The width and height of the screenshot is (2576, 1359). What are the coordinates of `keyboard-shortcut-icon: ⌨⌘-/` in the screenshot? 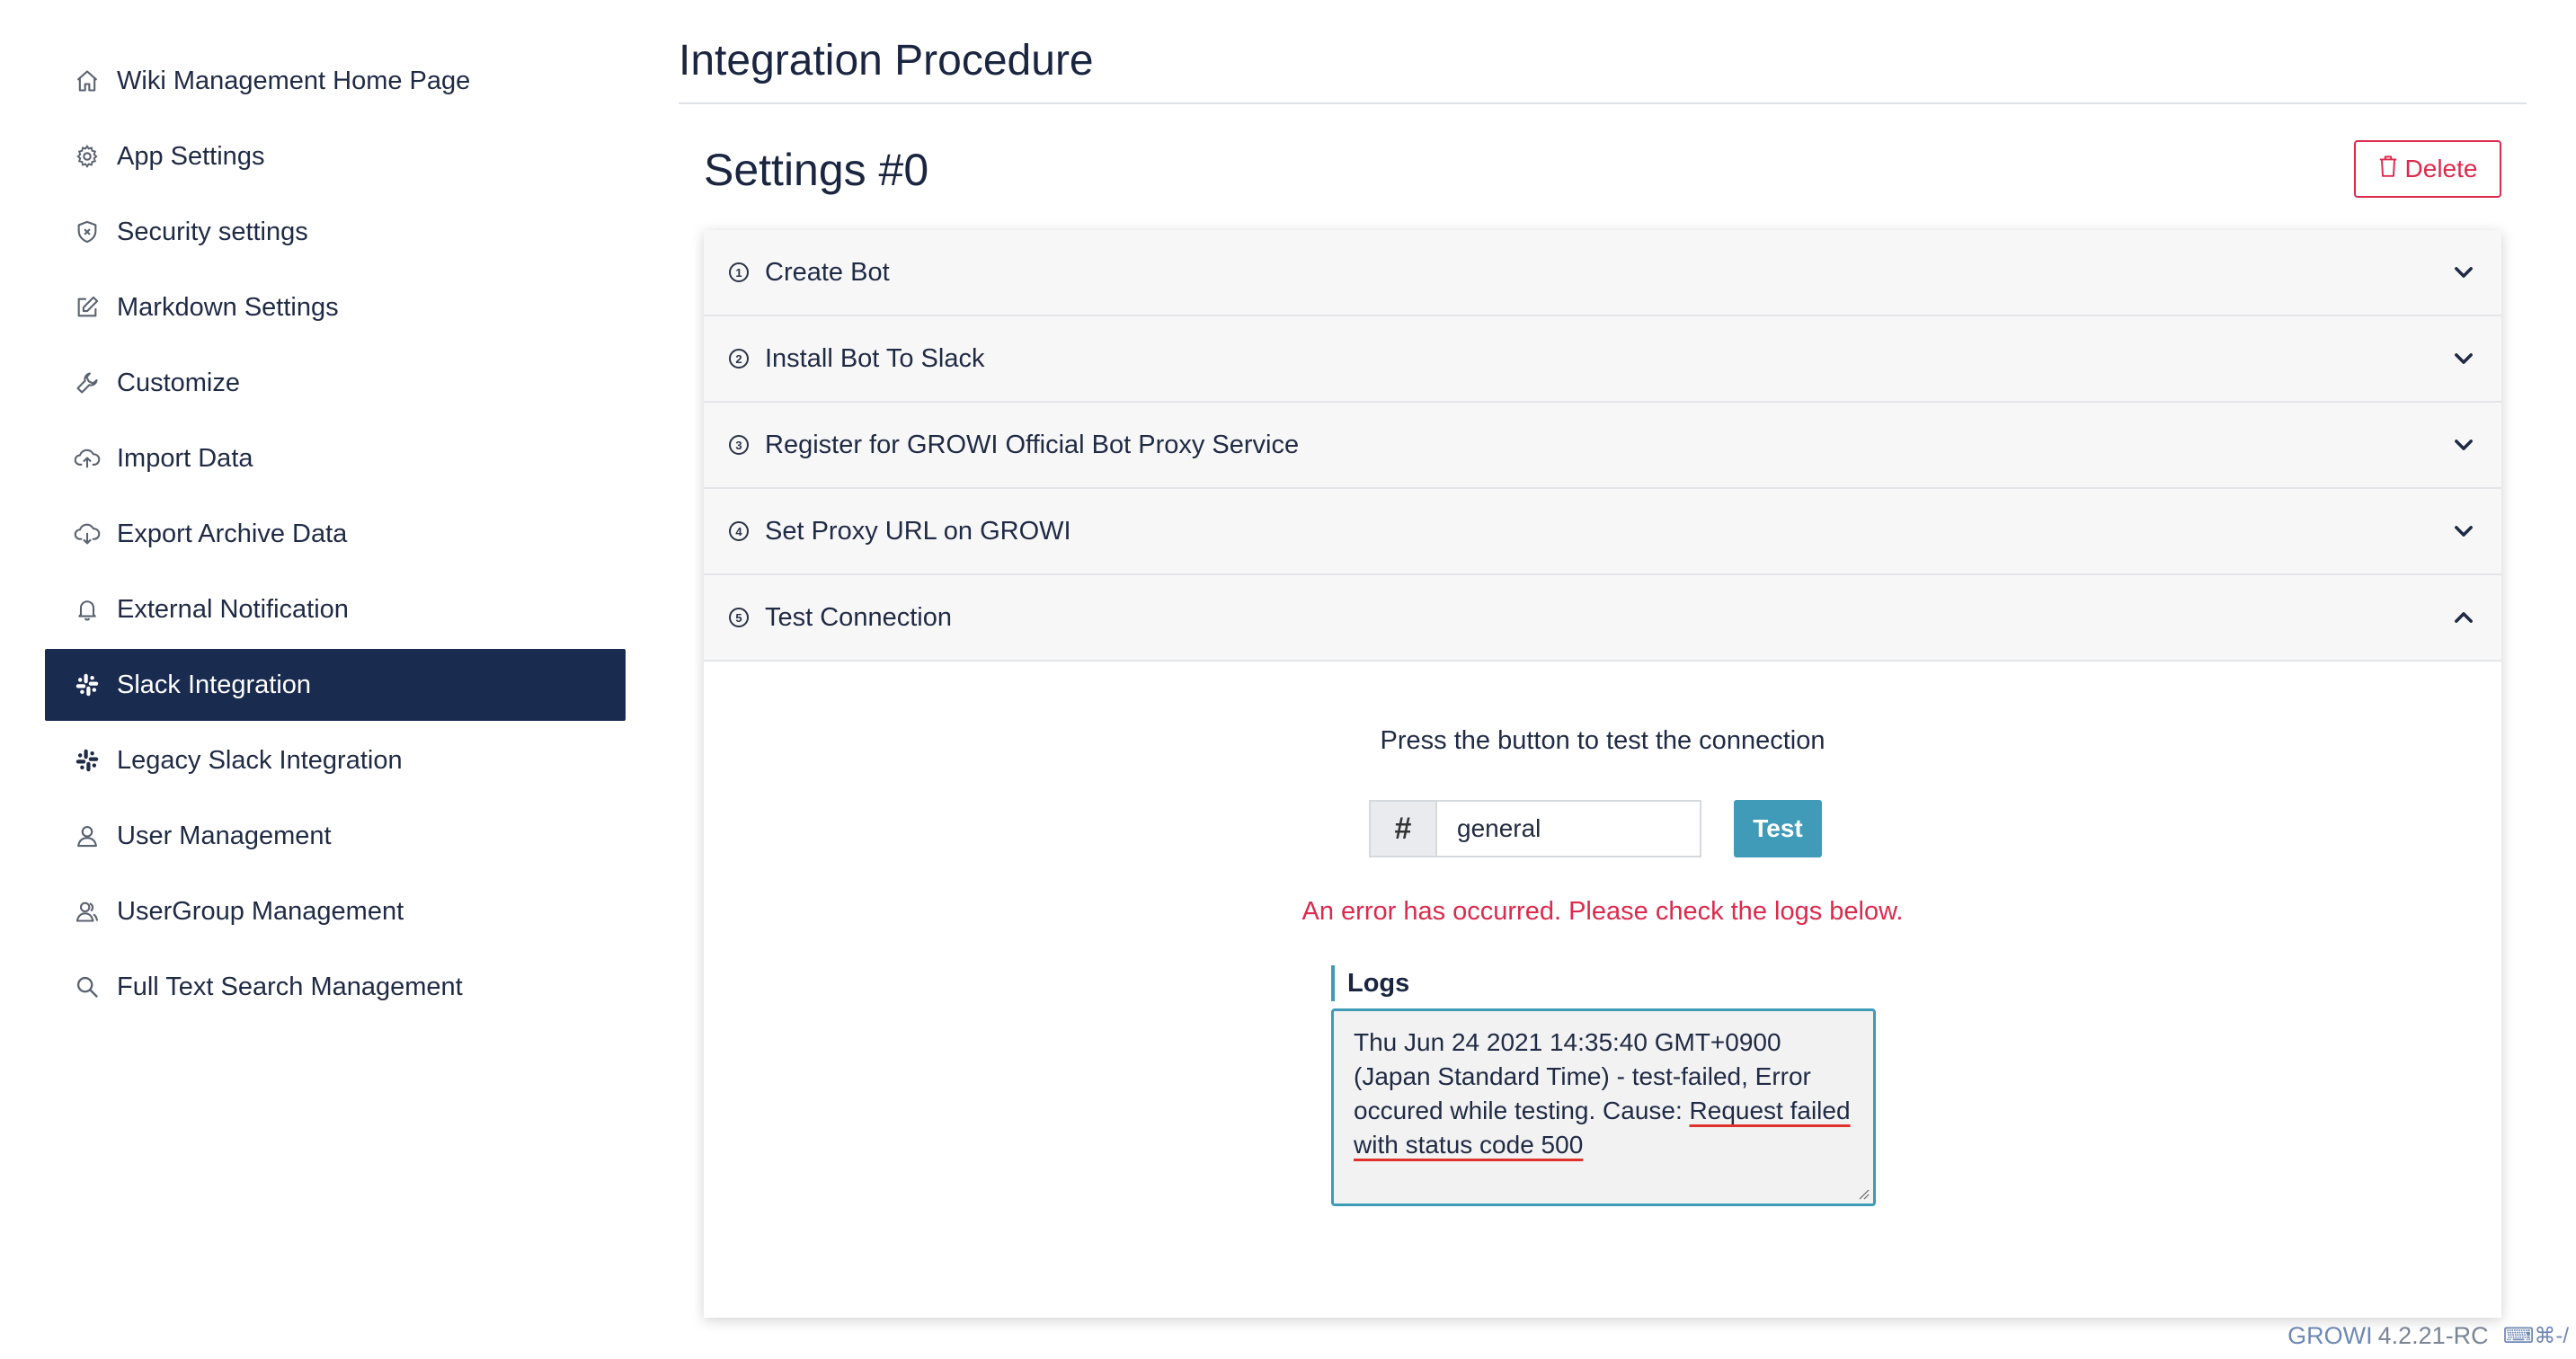 It's located at (2536, 1336).